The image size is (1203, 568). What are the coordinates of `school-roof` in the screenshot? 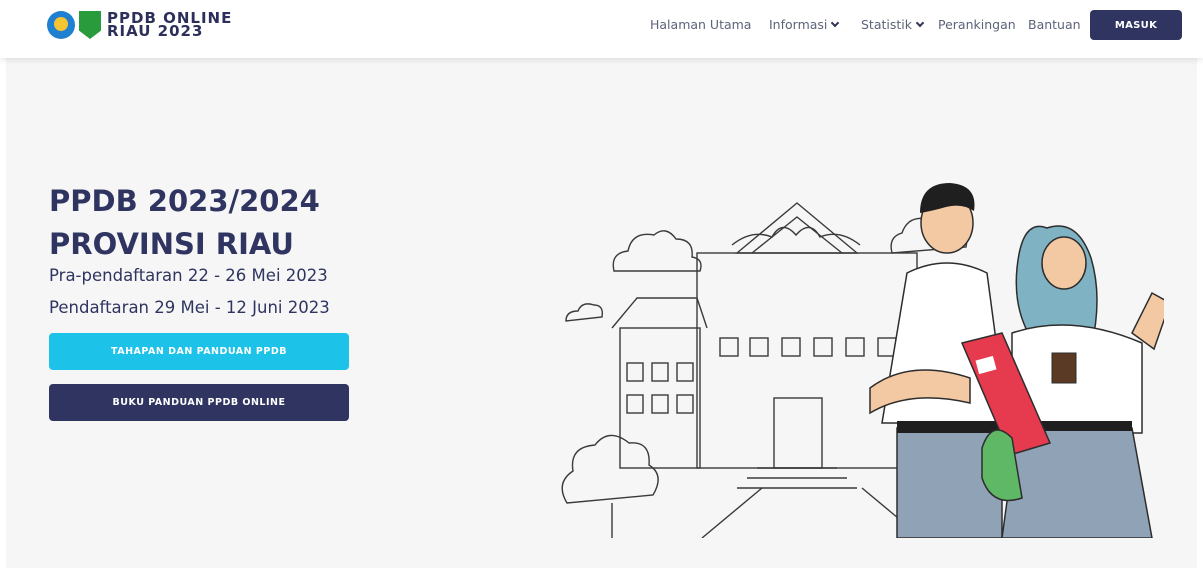 It's located at (797, 228).